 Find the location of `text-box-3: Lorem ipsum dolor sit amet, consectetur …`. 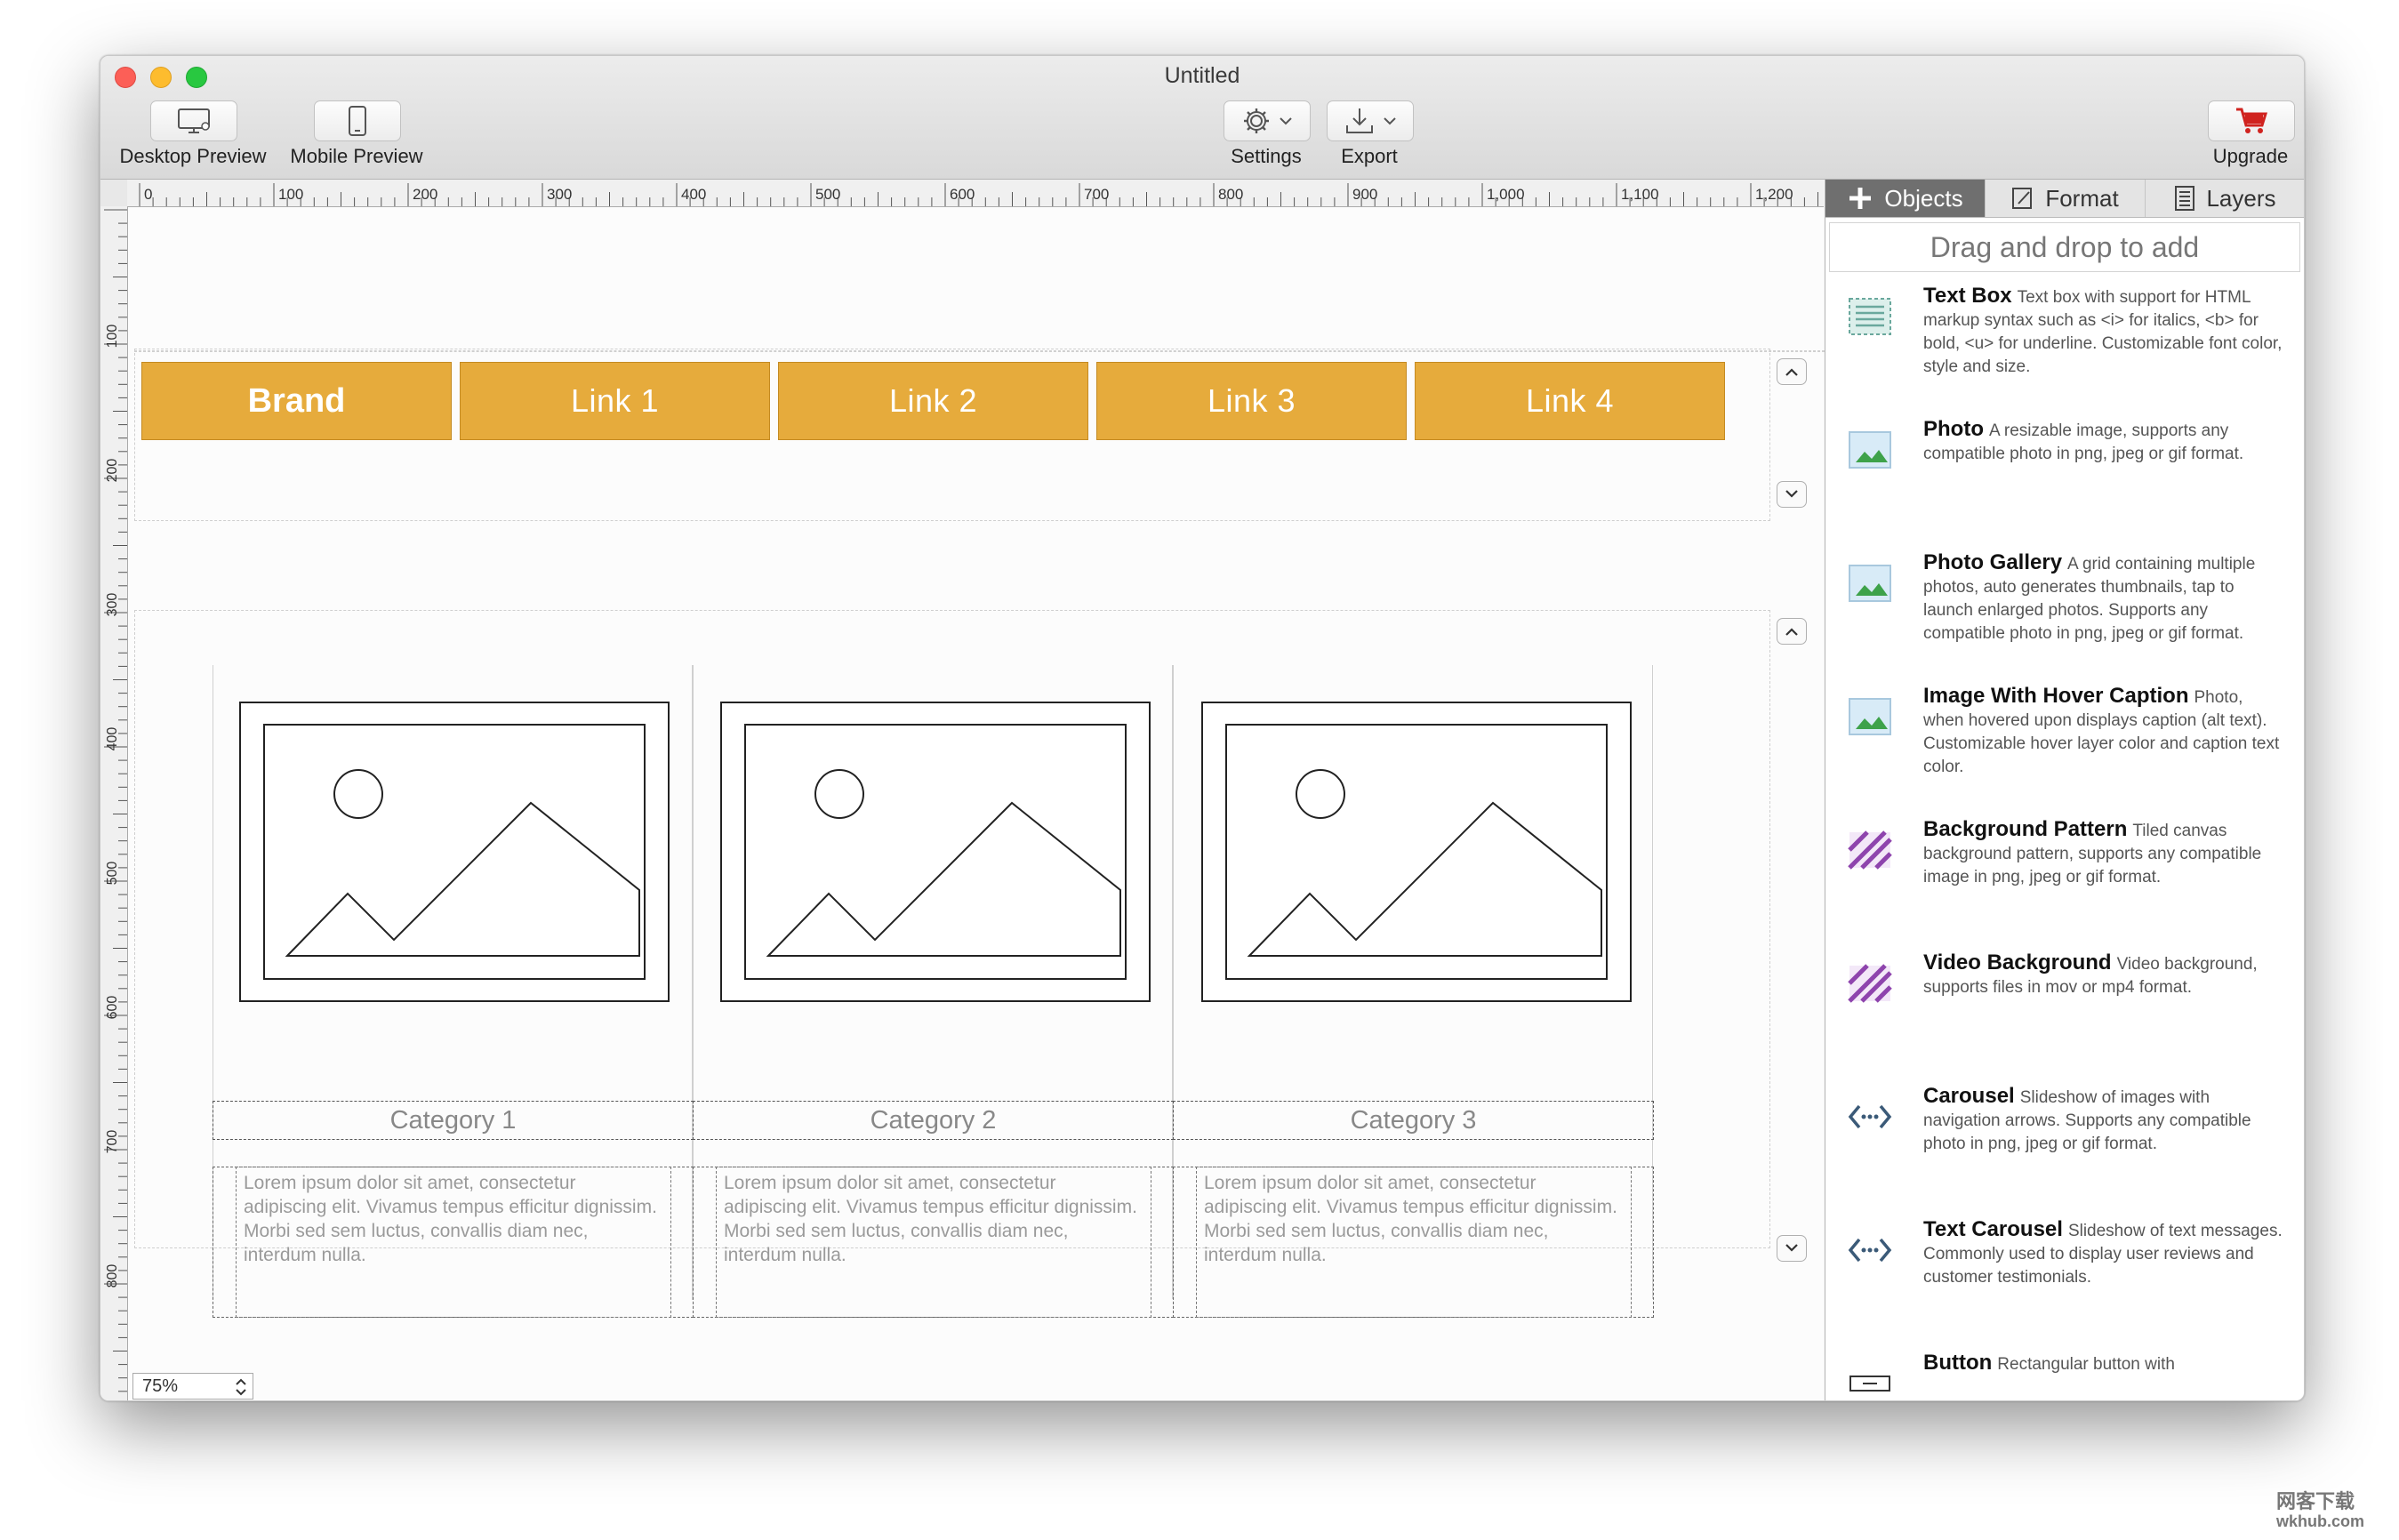

text-box-3: Lorem ipsum dolor sit amet, consectetur … is located at coordinates (1414, 1242).